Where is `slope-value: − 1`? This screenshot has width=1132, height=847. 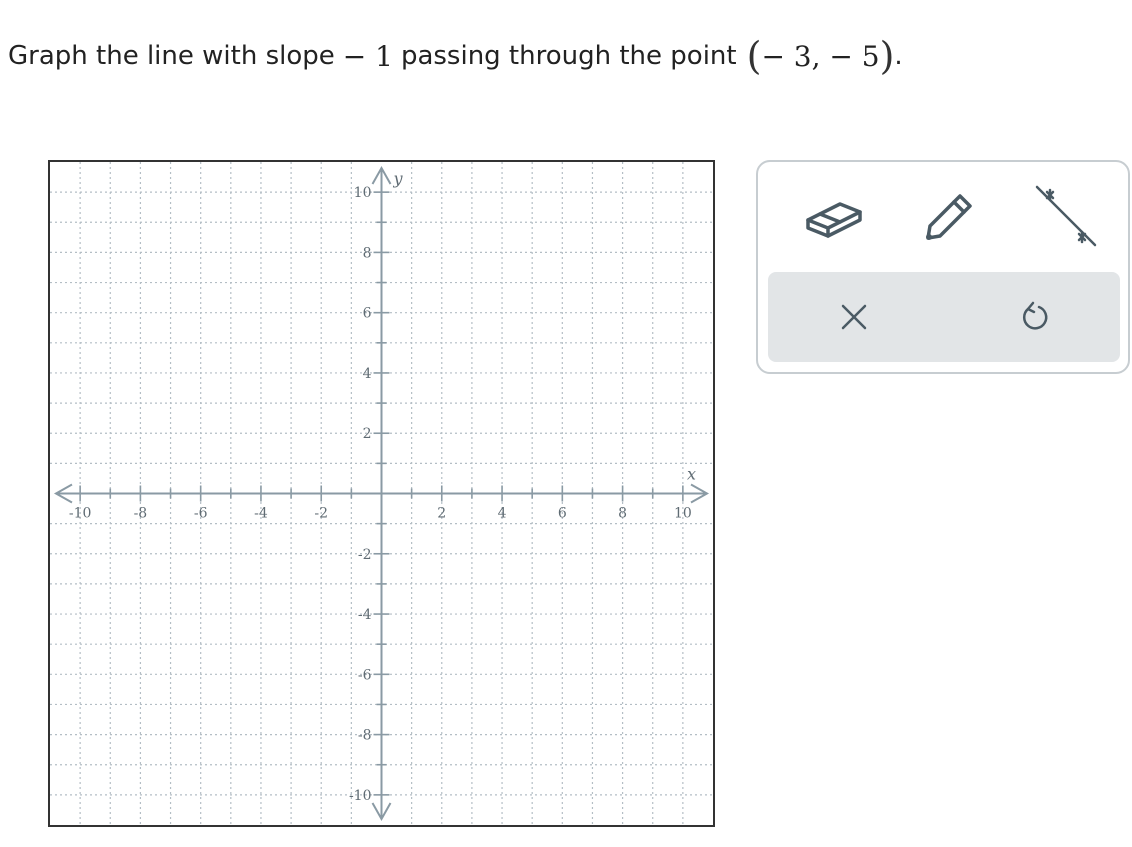 slope-value: − 1 is located at coordinates (367, 56).